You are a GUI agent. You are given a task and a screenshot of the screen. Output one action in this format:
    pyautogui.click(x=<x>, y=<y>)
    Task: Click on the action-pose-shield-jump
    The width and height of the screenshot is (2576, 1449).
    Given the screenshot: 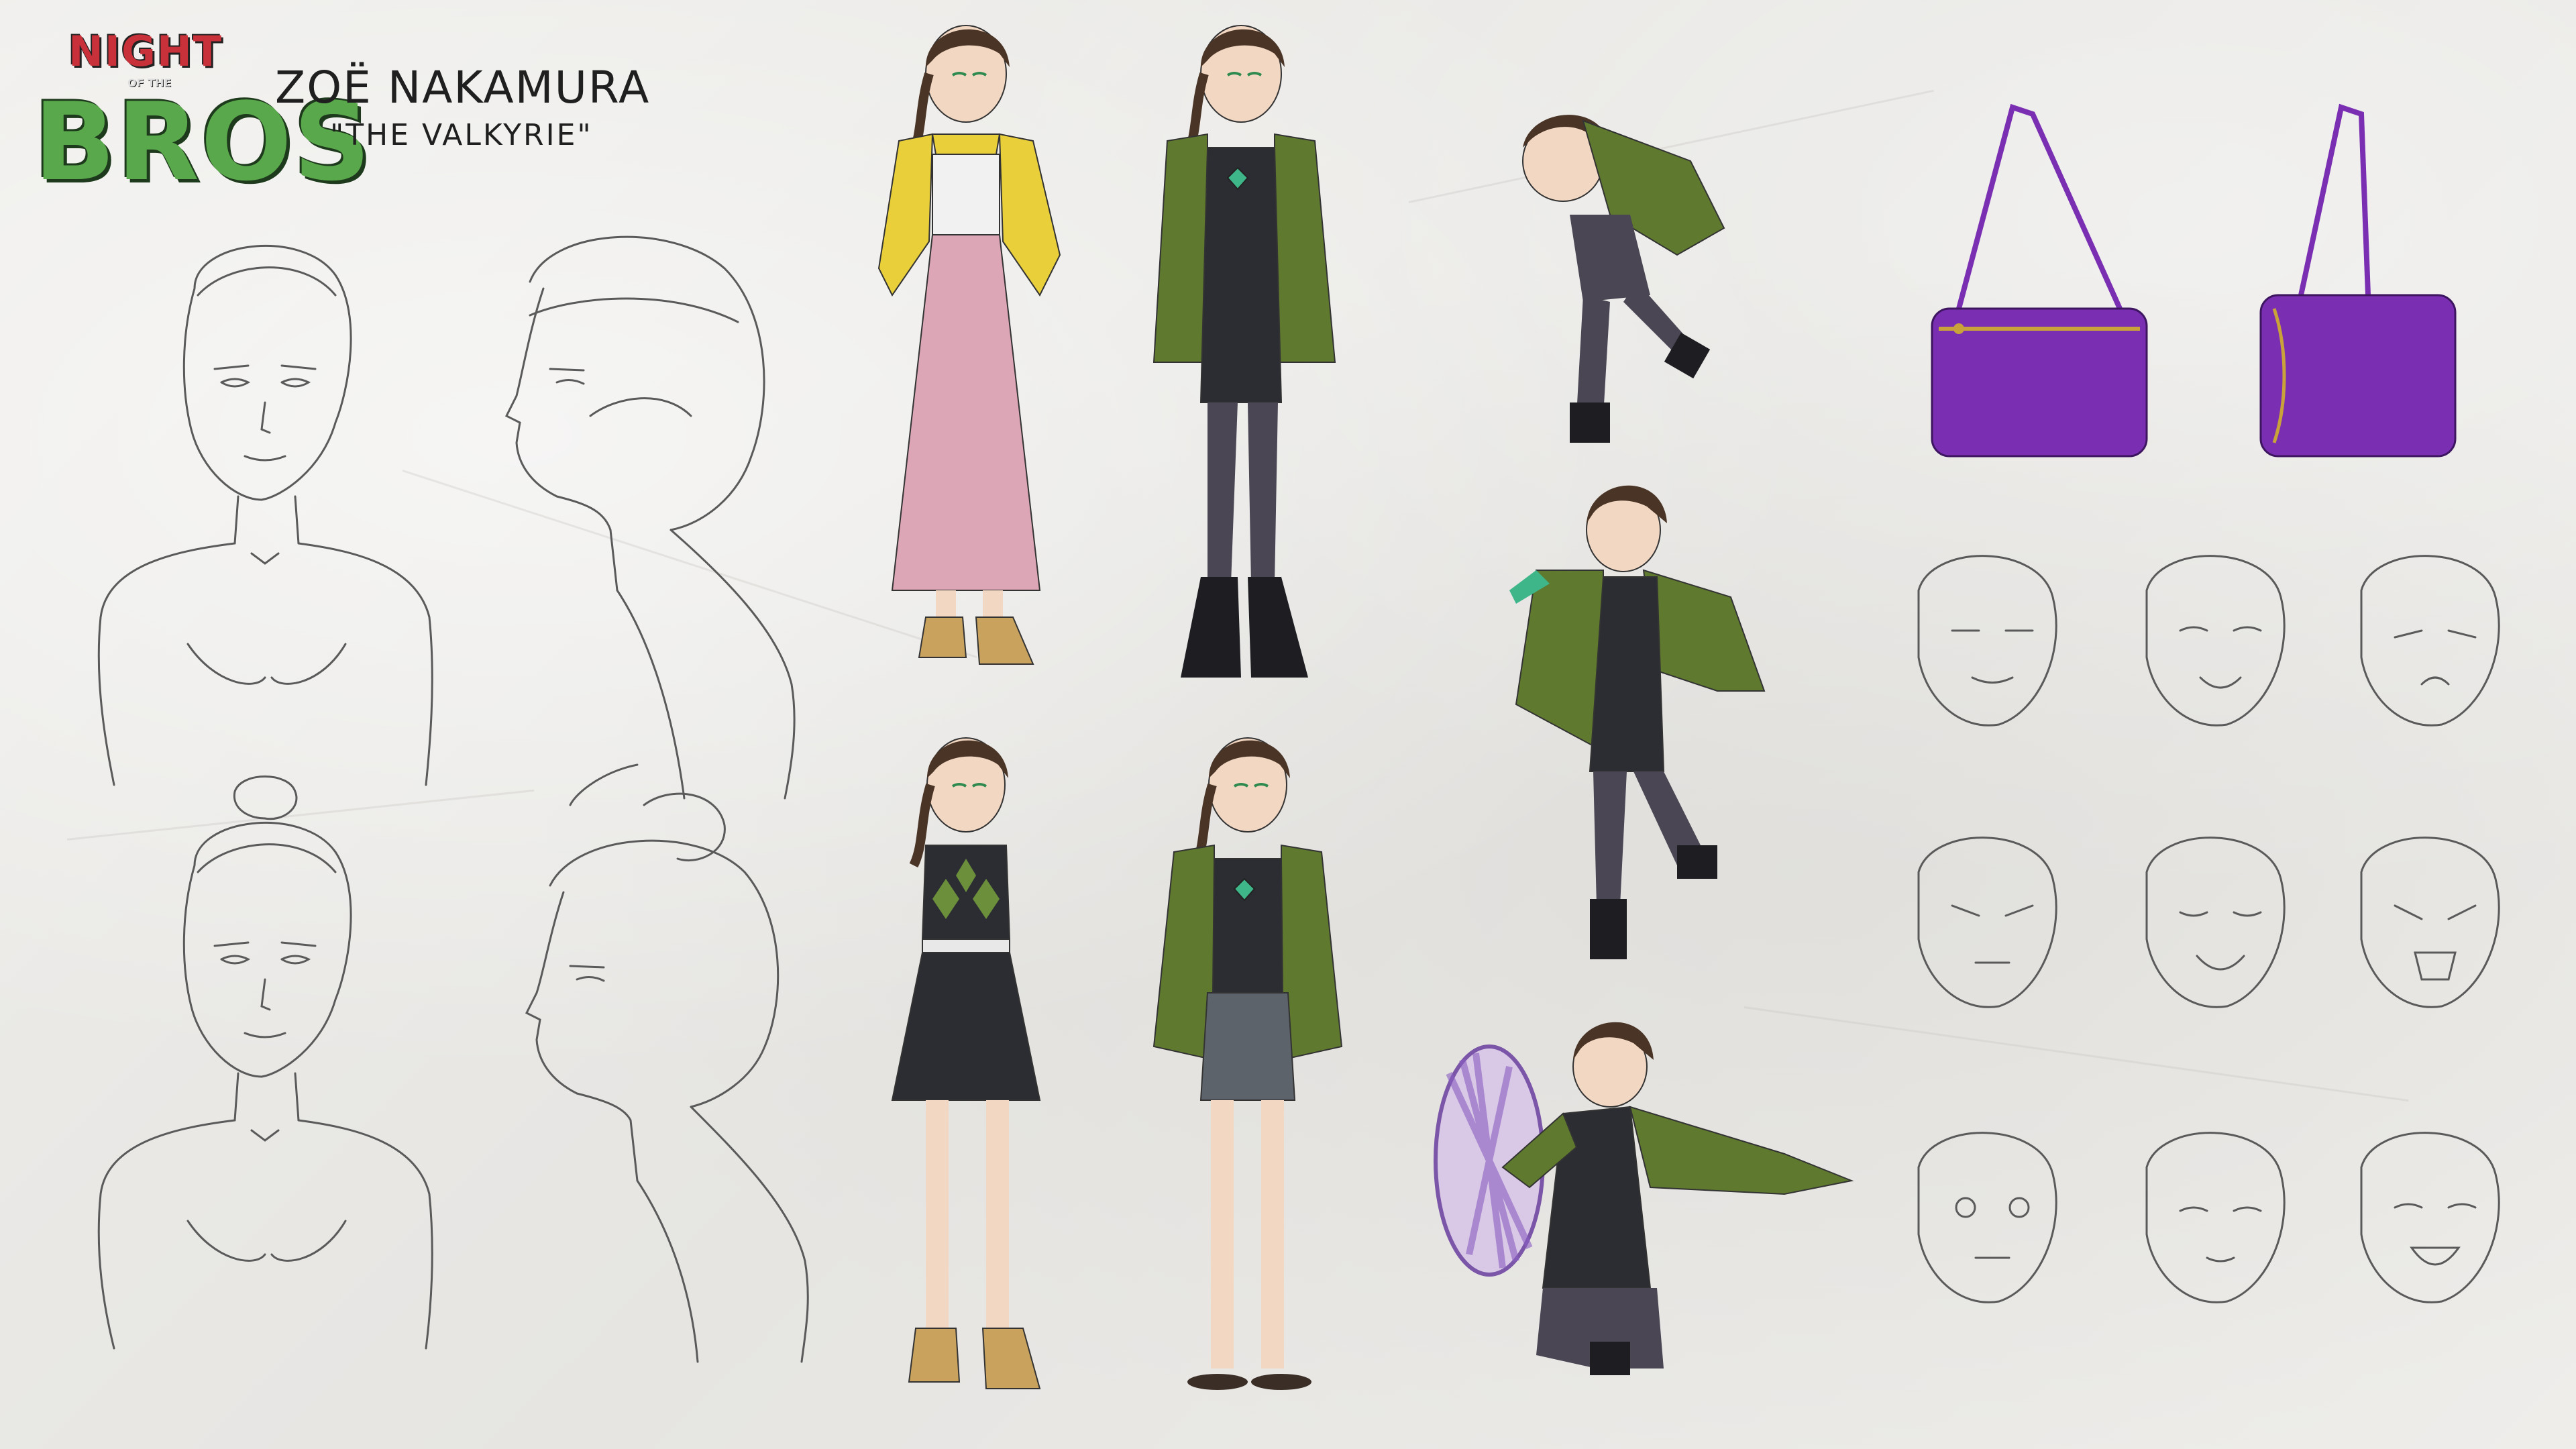 What is the action you would take?
    pyautogui.click(x=1644, y=1198)
    